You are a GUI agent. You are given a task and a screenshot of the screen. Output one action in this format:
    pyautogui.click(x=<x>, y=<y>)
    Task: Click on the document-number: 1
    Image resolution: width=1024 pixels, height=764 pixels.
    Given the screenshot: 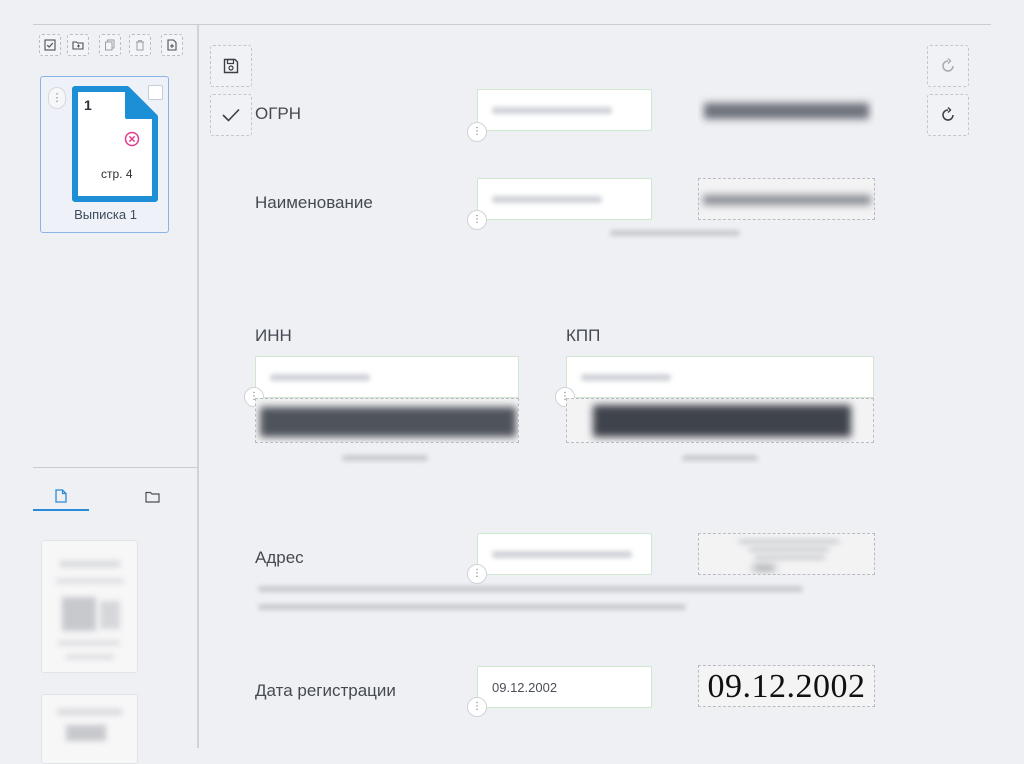 What is the action you would take?
    pyautogui.click(x=88, y=105)
    